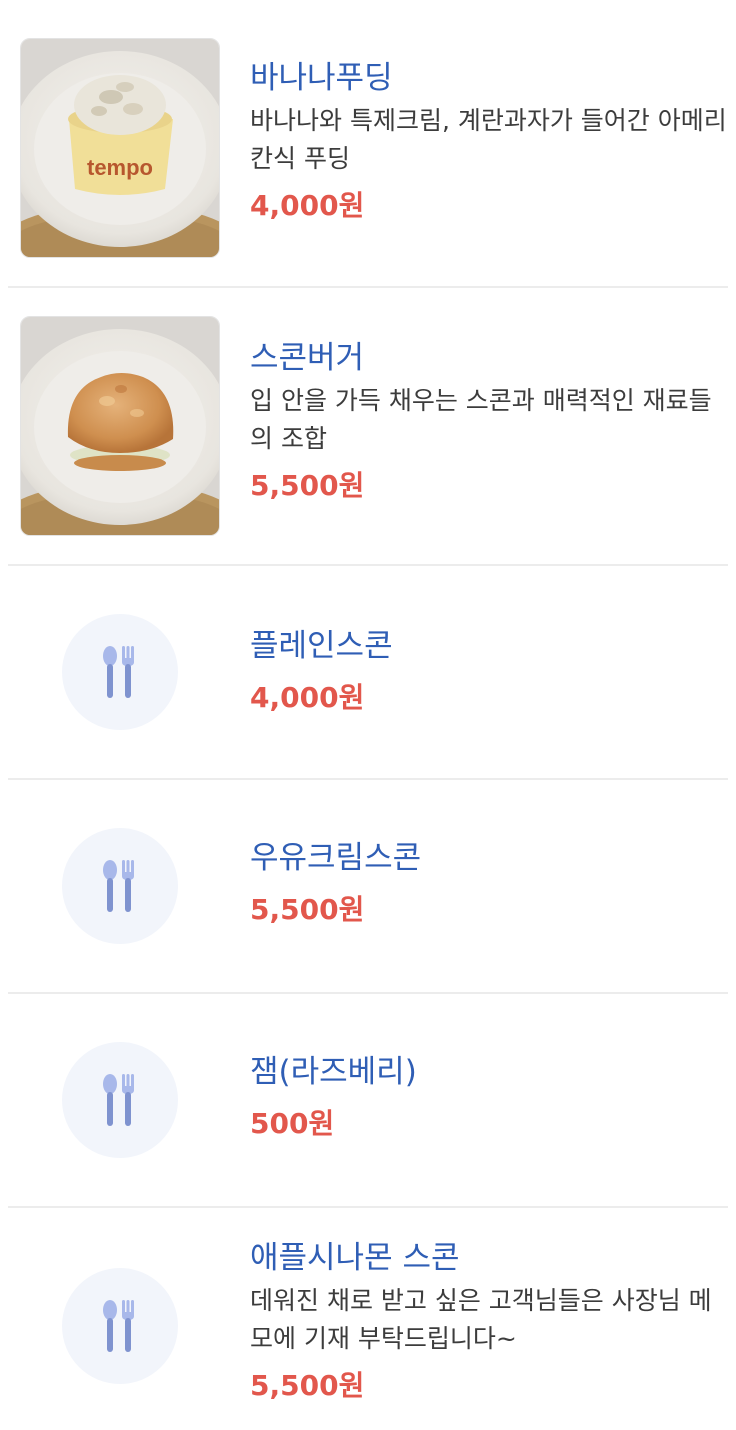 Image resolution: width=736 pixels, height=1430 pixels. I want to click on scone-burger-photo, so click(120, 426).